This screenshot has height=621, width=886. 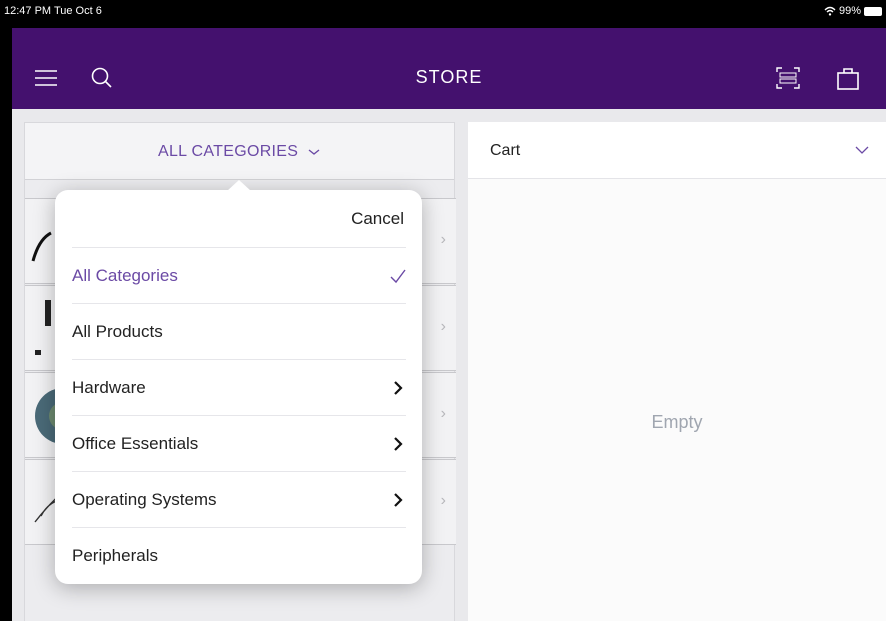 What do you see at coordinates (239, 331) in the screenshot?
I see `menu-item-all-products: All Products` at bounding box center [239, 331].